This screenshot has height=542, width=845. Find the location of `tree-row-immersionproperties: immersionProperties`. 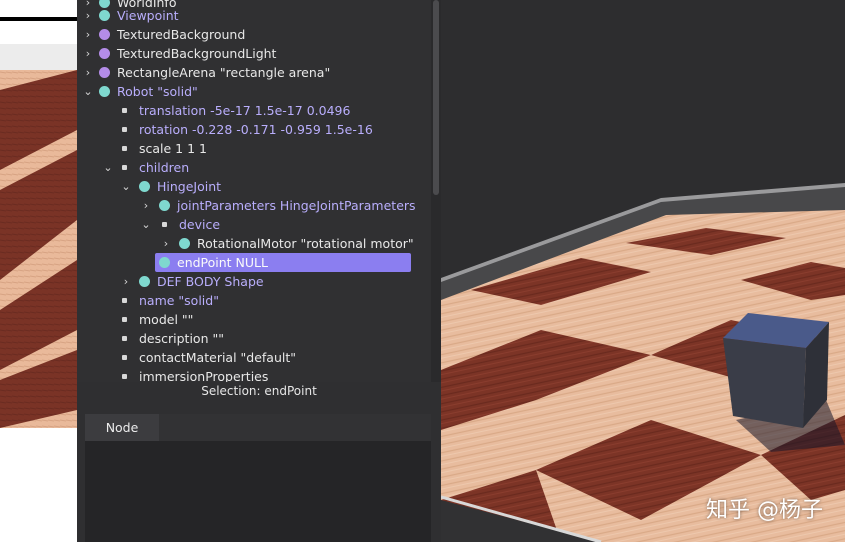

tree-row-immersionproperties: immersionProperties is located at coordinates (254, 374).